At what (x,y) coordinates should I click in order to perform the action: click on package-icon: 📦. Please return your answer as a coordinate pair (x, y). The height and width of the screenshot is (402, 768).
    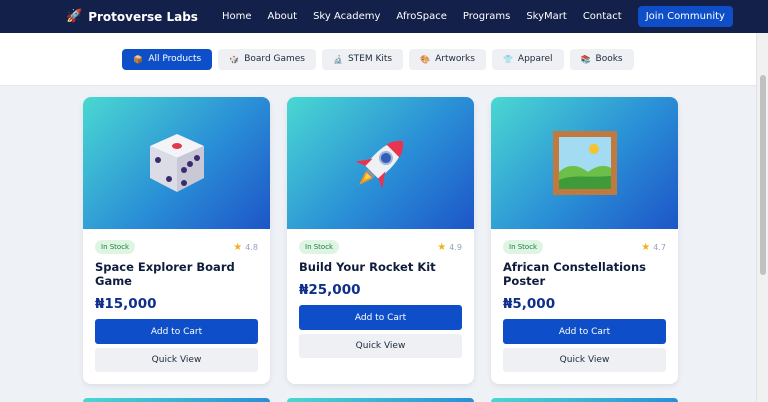
    Looking at the image, I should click on (138, 59).